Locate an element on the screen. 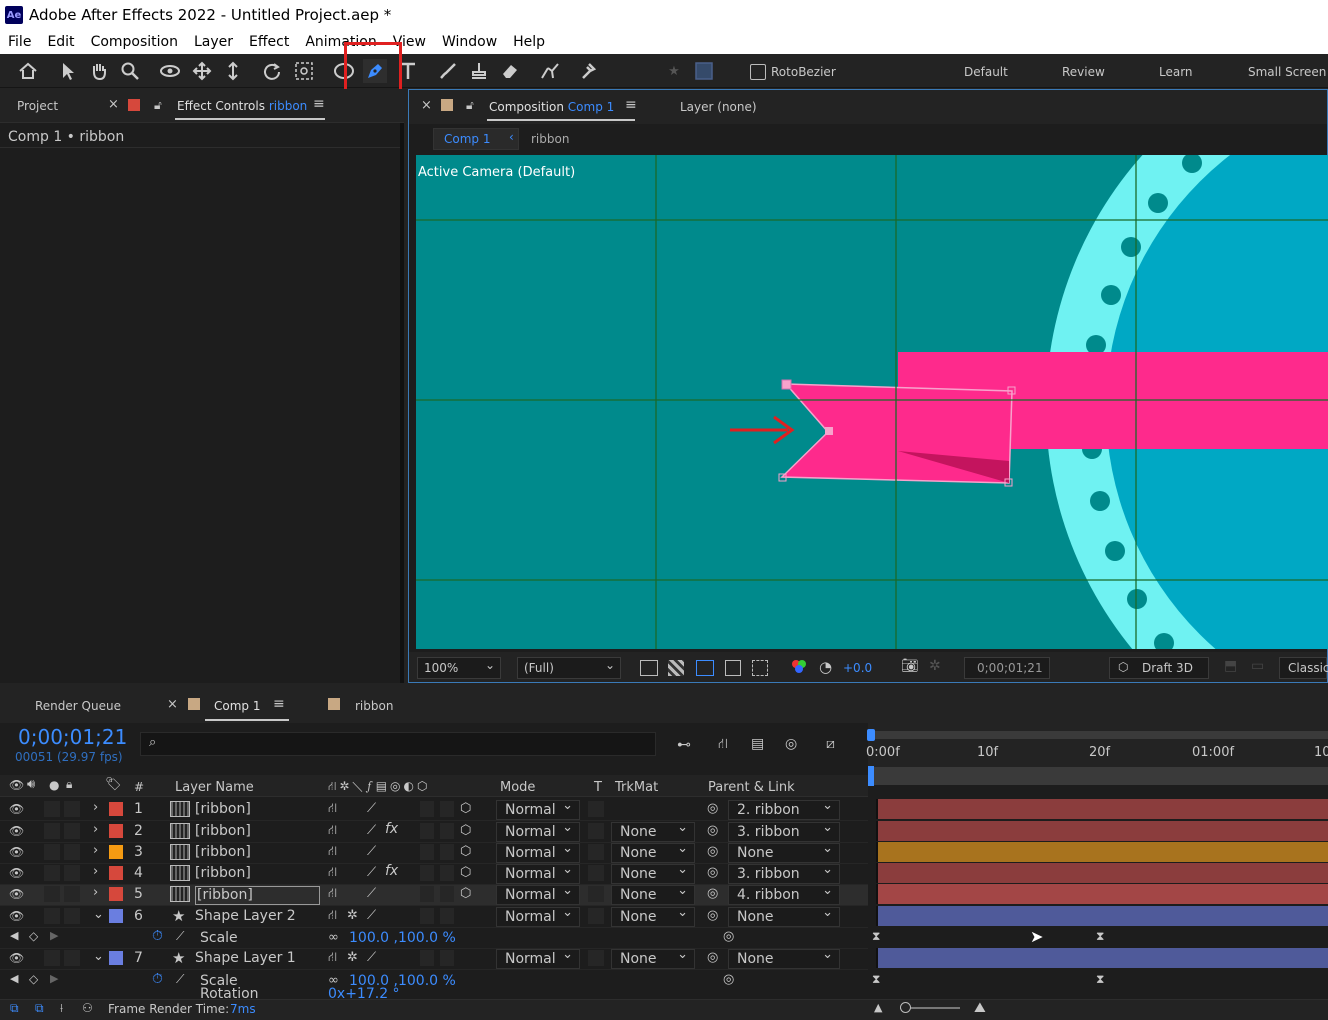 The image size is (1328, 1020). workspace-review: Review is located at coordinates (1083, 72).